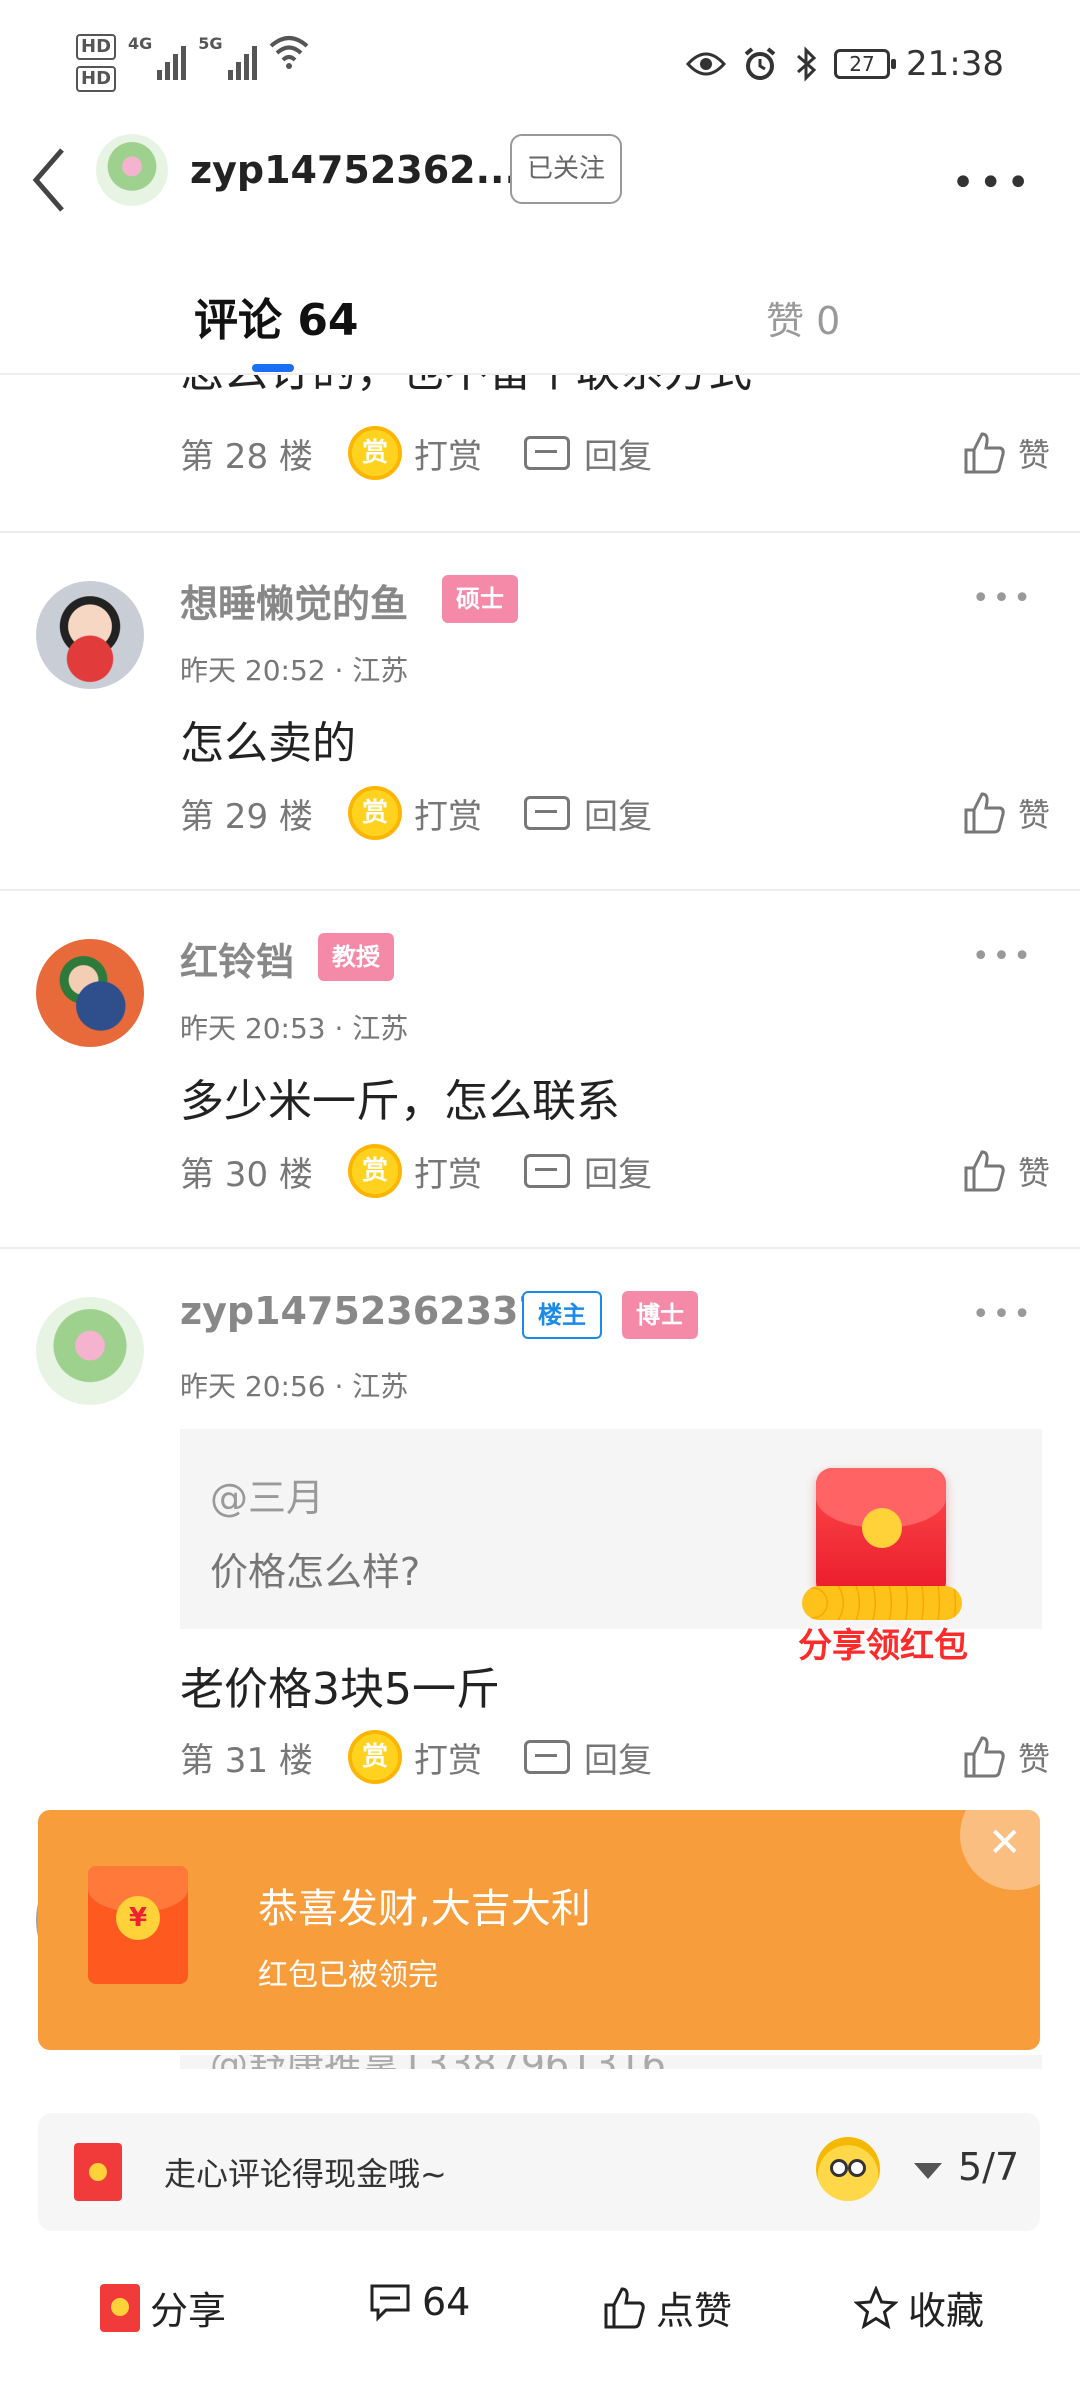 Image resolution: width=1080 pixels, height=2388 pixels. I want to click on author-avatar, so click(132, 170).